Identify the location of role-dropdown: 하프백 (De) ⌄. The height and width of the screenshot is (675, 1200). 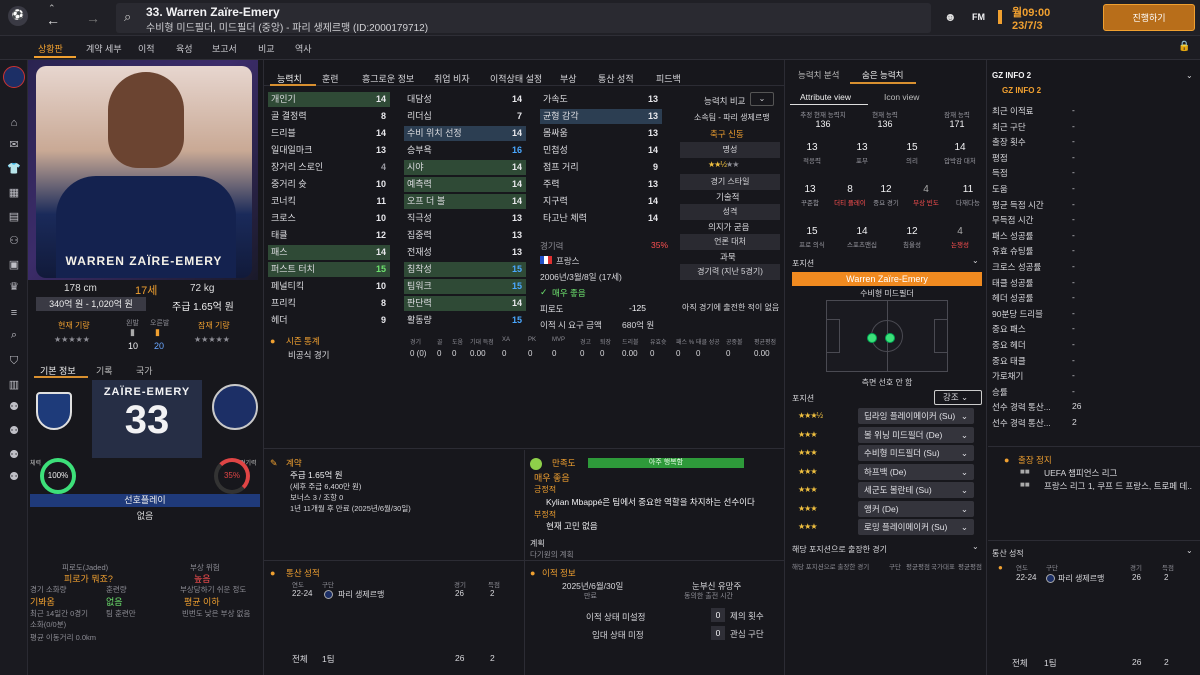
(916, 471).